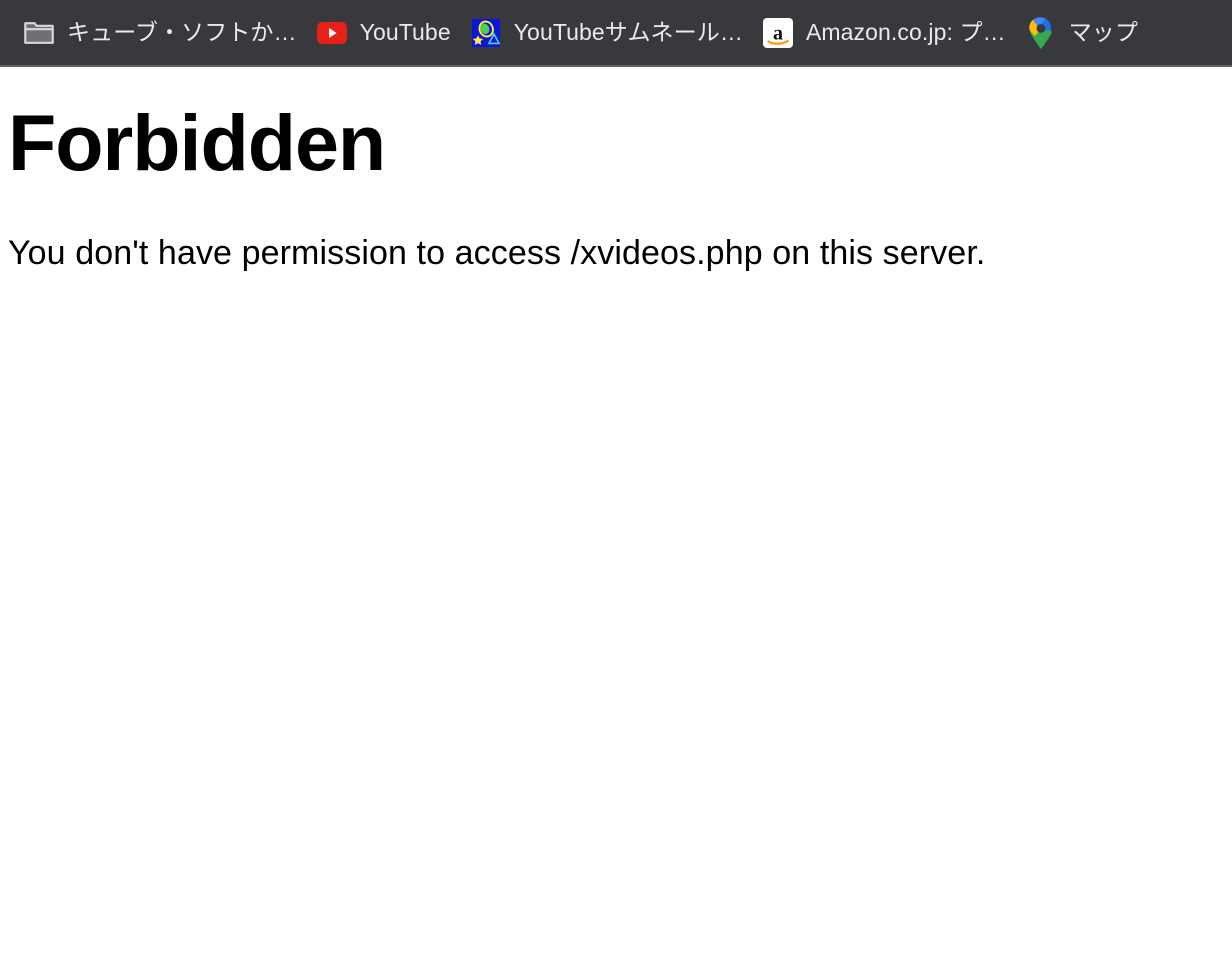  I want to click on paint-graphics-icon, so click(486, 33).